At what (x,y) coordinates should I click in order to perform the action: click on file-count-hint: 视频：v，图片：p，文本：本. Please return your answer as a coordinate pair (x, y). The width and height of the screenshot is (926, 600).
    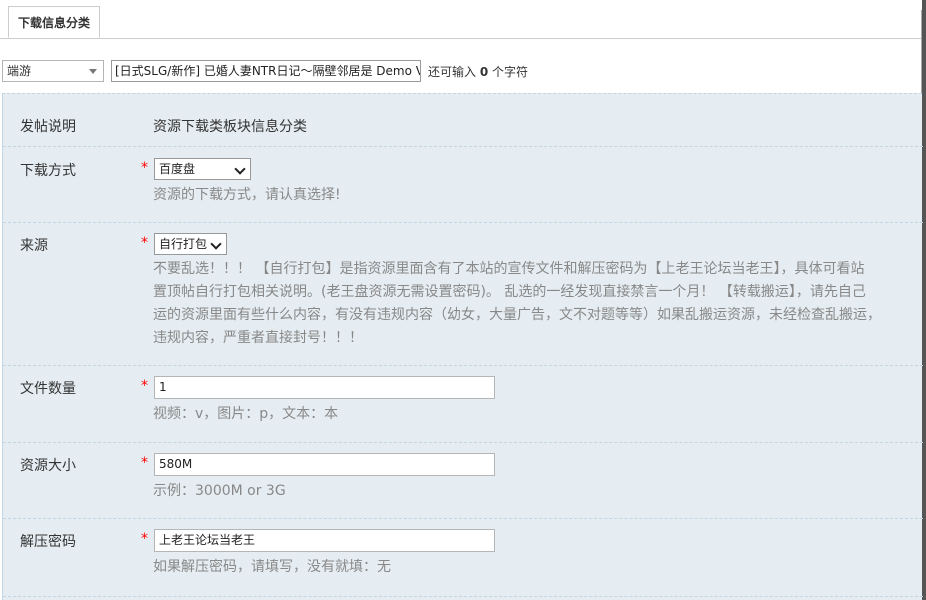
    Looking at the image, I should click on (246, 414).